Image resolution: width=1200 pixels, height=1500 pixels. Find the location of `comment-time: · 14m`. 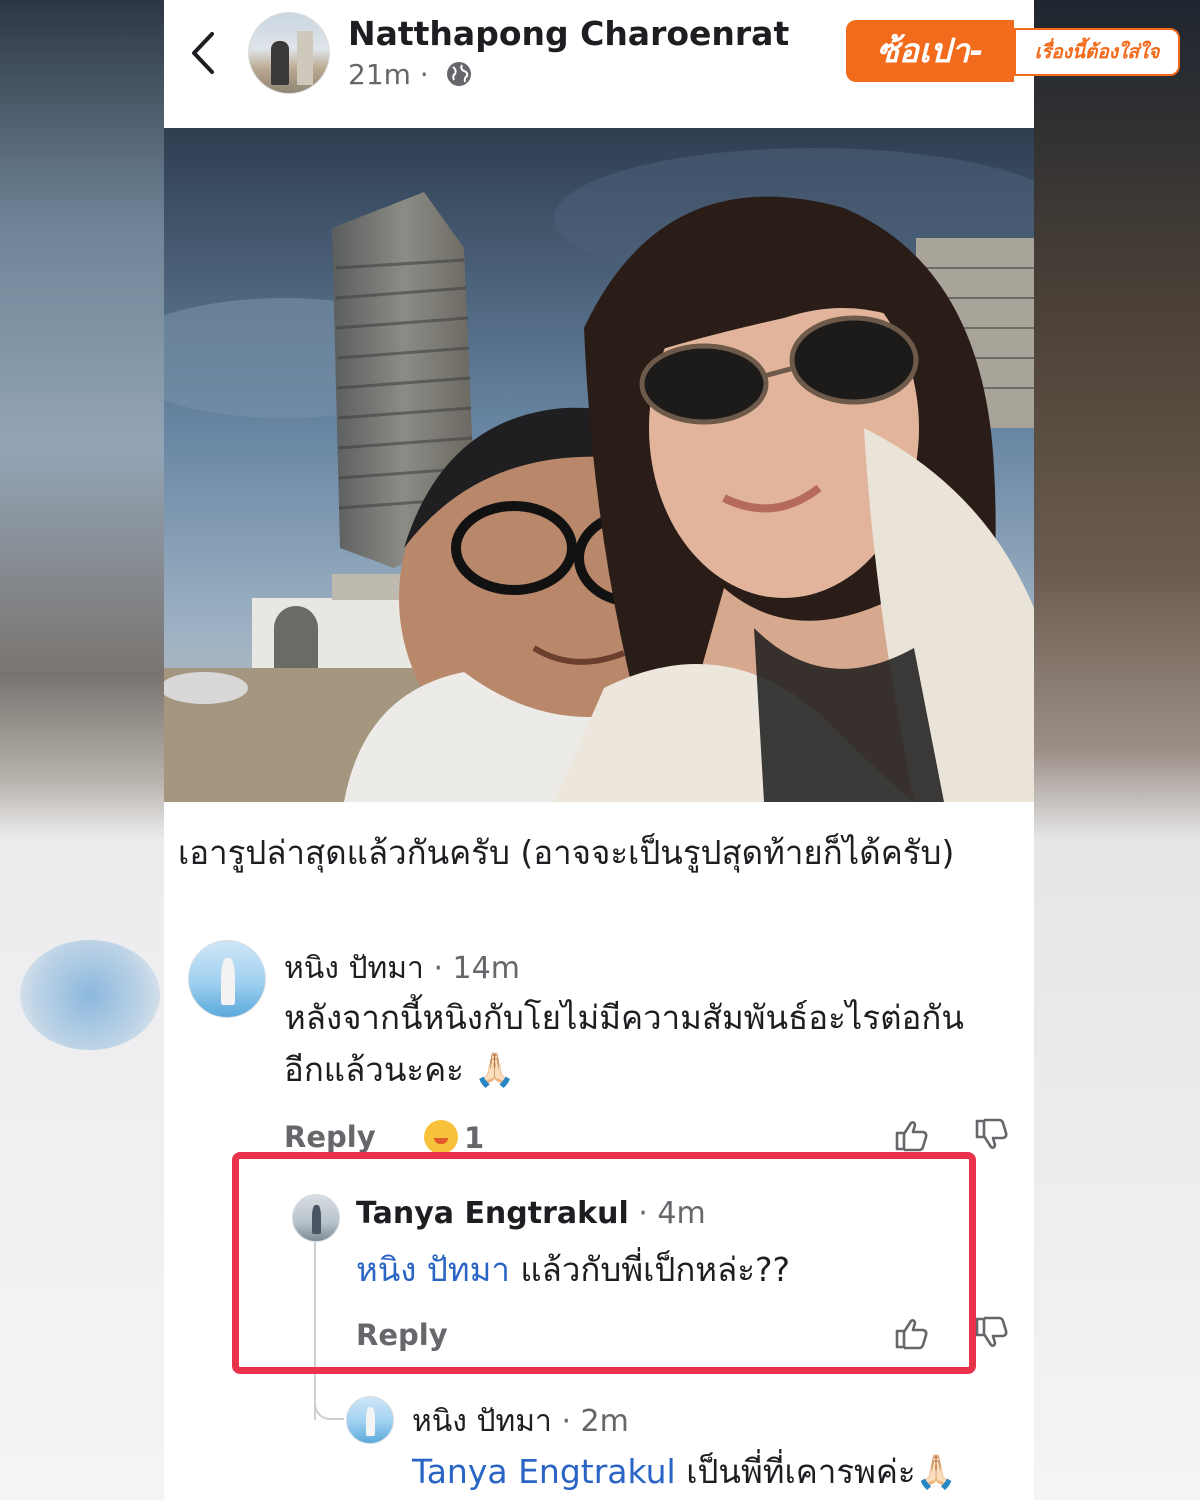

comment-time: · 14m is located at coordinates (471, 968).